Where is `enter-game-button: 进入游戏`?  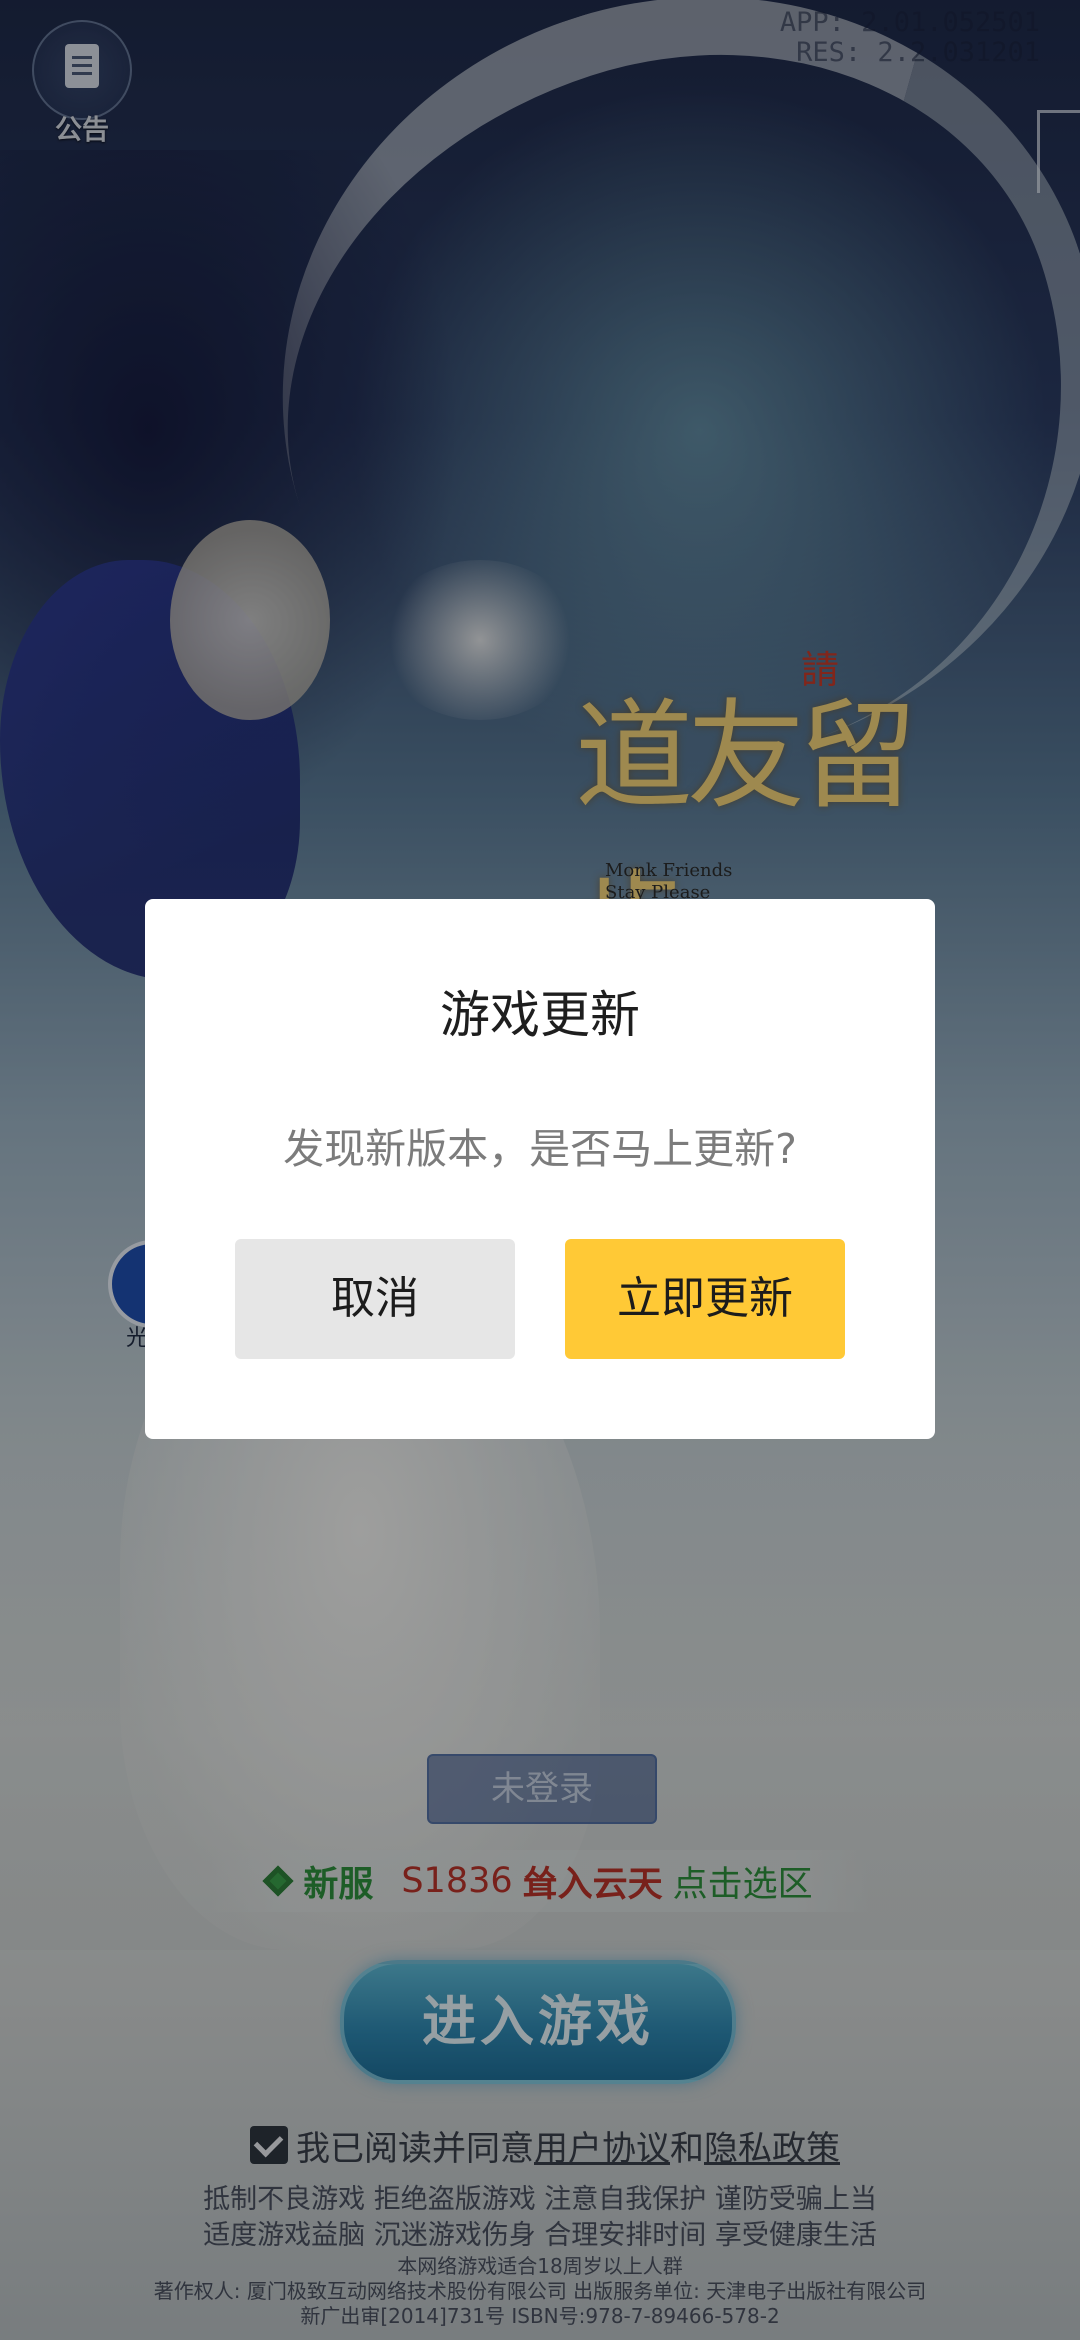 enter-game-button: 进入游戏 is located at coordinates (538, 2022).